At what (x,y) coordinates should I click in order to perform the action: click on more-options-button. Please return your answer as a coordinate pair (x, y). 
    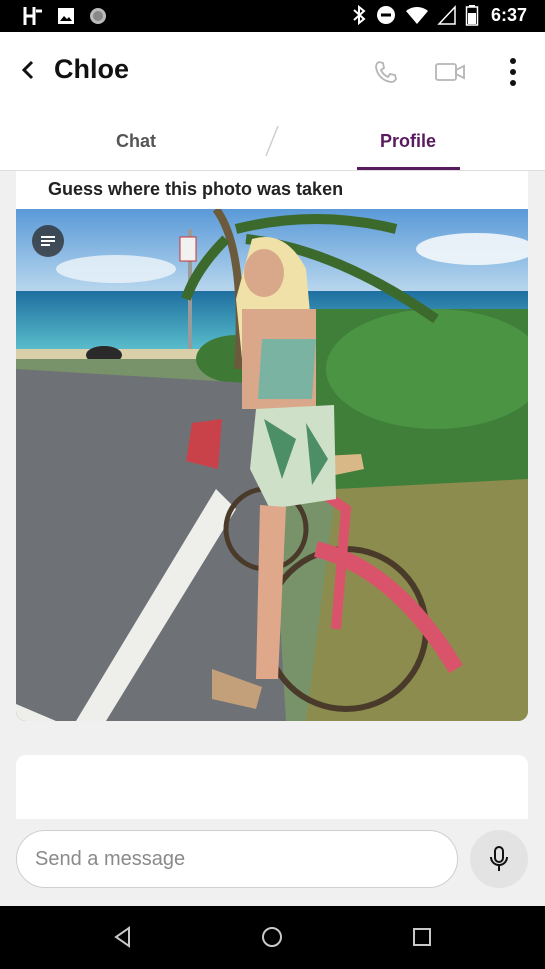
    Looking at the image, I should click on (513, 72).